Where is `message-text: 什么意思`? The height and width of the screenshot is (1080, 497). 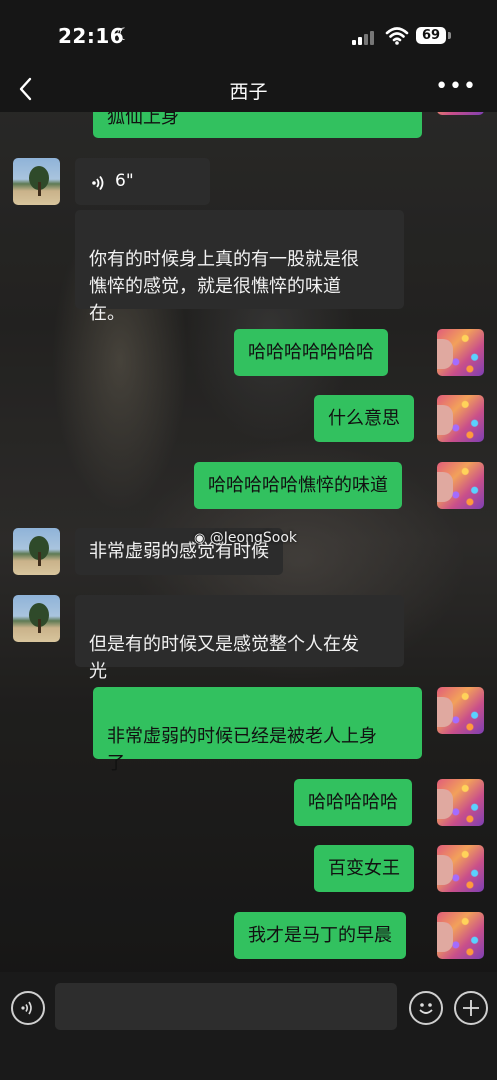
message-text: 什么意思 is located at coordinates (364, 418).